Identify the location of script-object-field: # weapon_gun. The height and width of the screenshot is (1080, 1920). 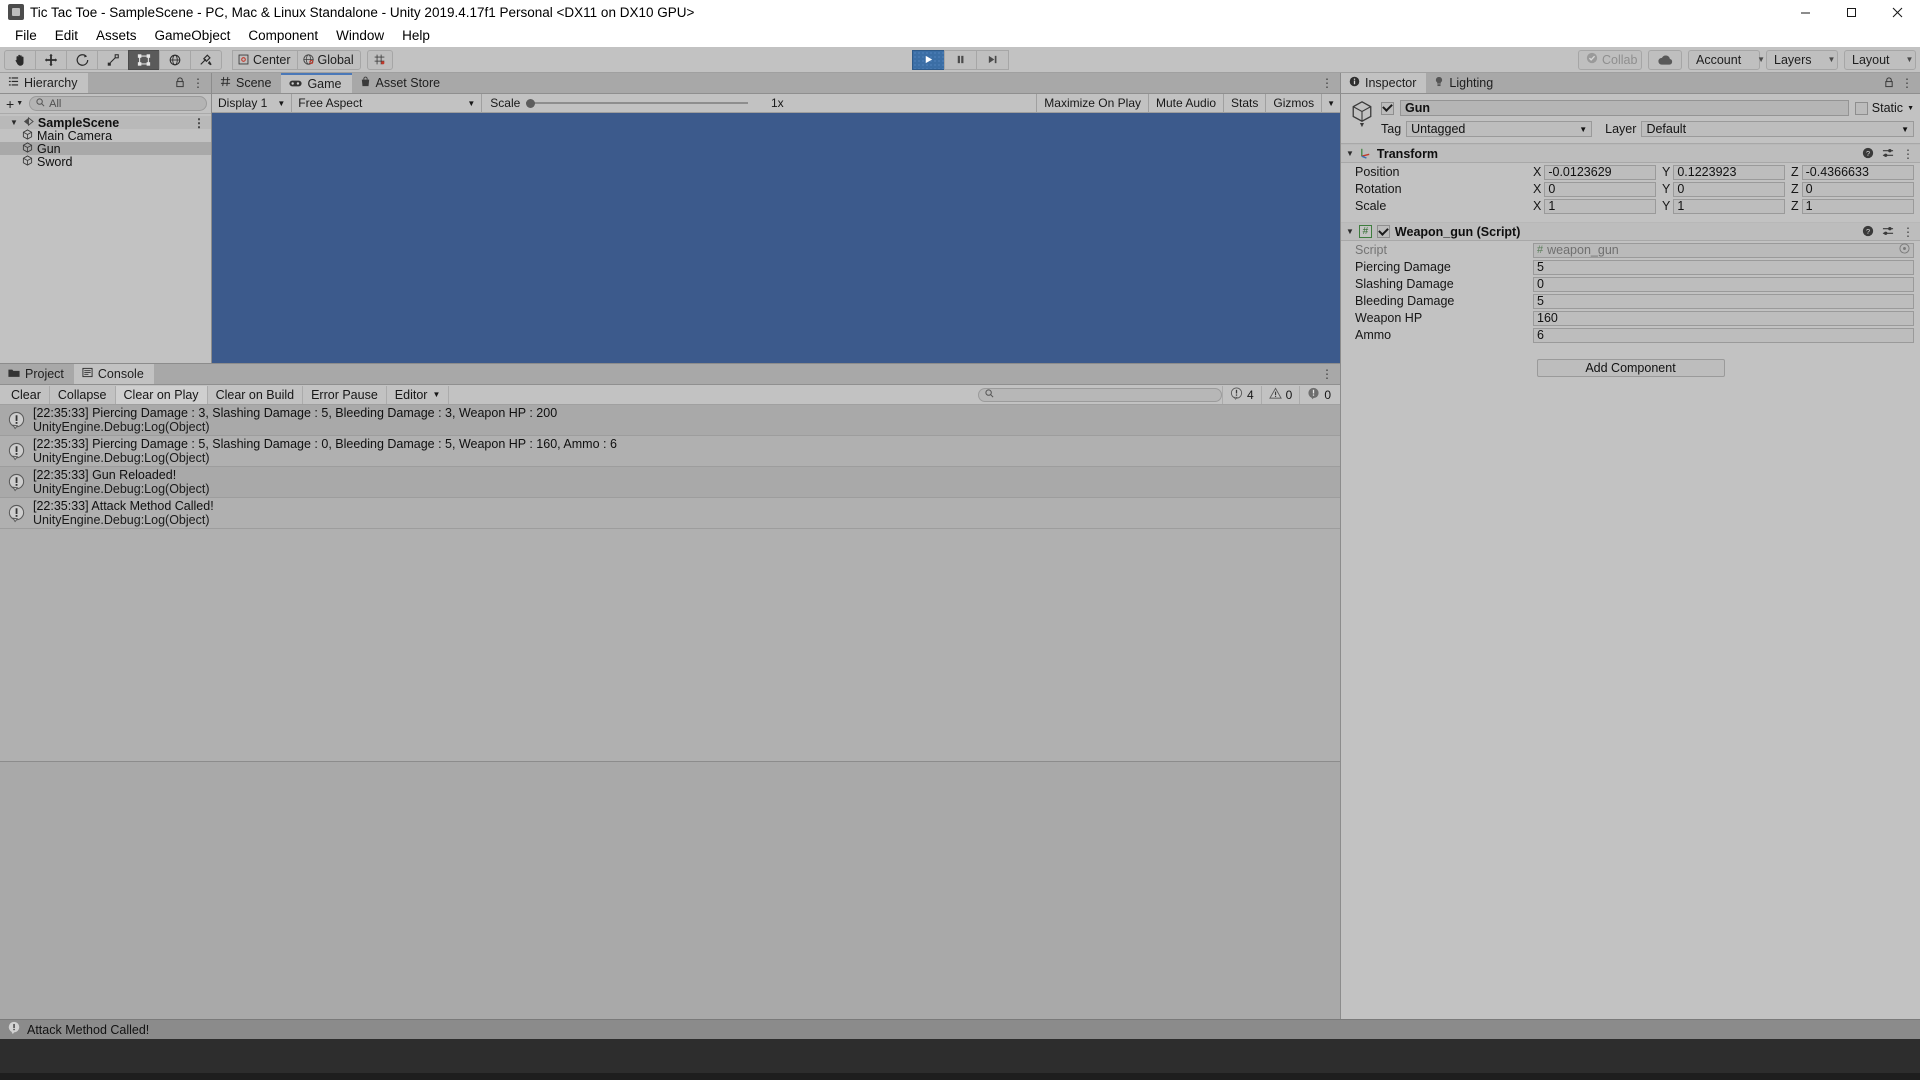
(1723, 250).